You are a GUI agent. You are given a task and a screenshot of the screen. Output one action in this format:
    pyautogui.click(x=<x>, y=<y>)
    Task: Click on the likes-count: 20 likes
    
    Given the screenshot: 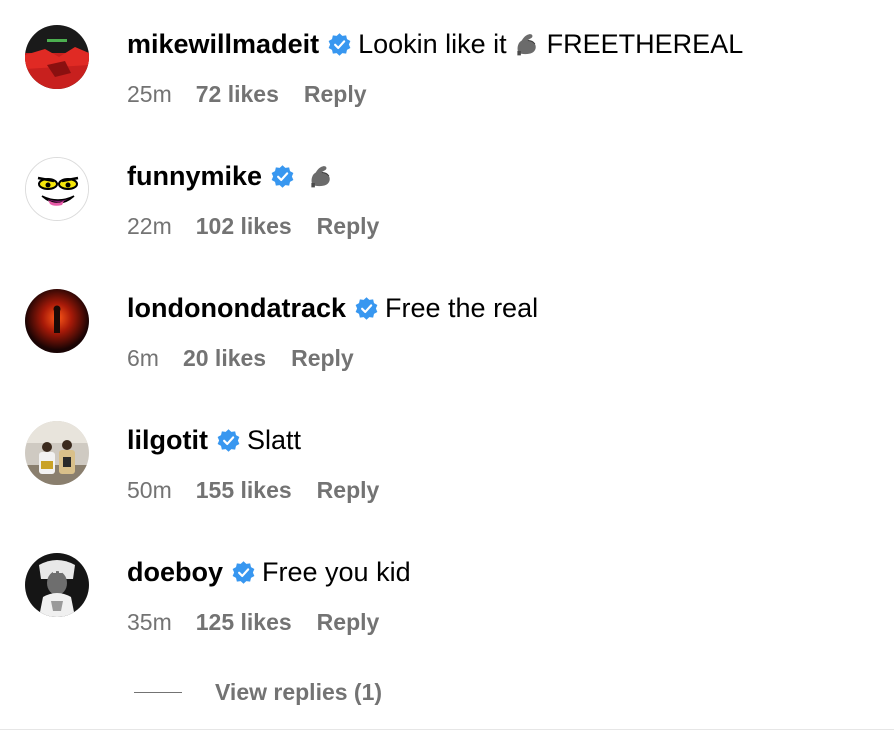 What is the action you would take?
    pyautogui.click(x=224, y=358)
    